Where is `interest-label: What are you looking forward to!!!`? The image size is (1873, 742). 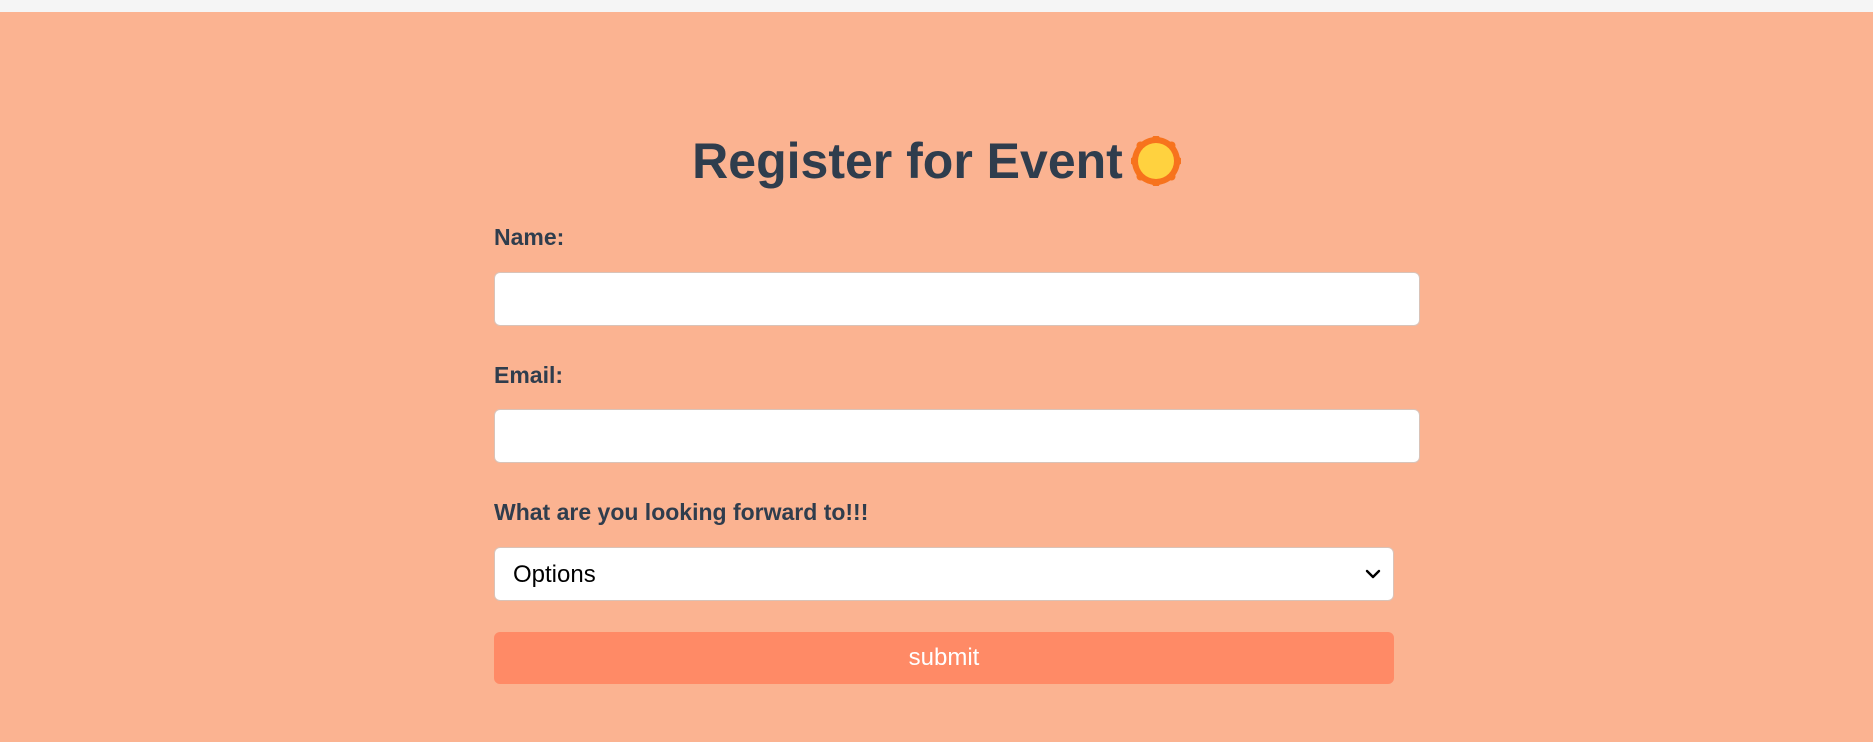 interest-label: What are you looking forward to!!! is located at coordinates (681, 512).